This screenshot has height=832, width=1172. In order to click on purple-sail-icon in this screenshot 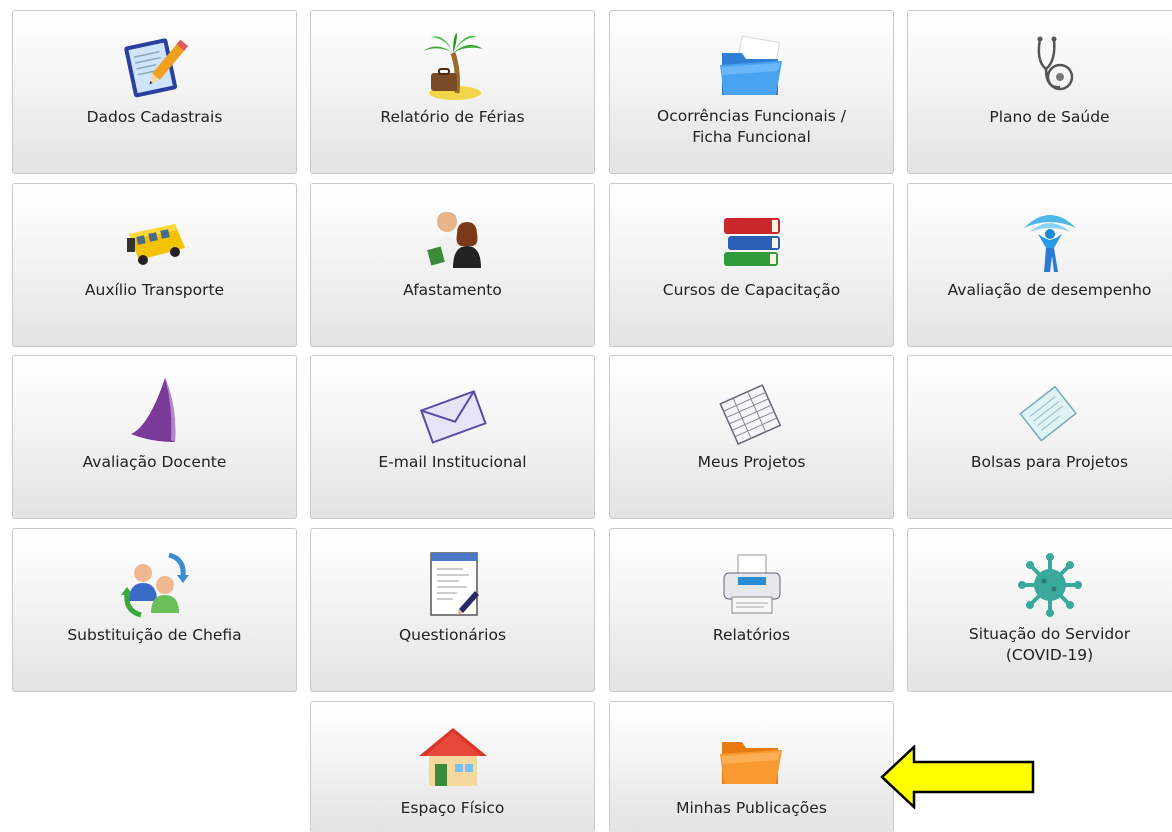, I will do `click(155, 412)`.